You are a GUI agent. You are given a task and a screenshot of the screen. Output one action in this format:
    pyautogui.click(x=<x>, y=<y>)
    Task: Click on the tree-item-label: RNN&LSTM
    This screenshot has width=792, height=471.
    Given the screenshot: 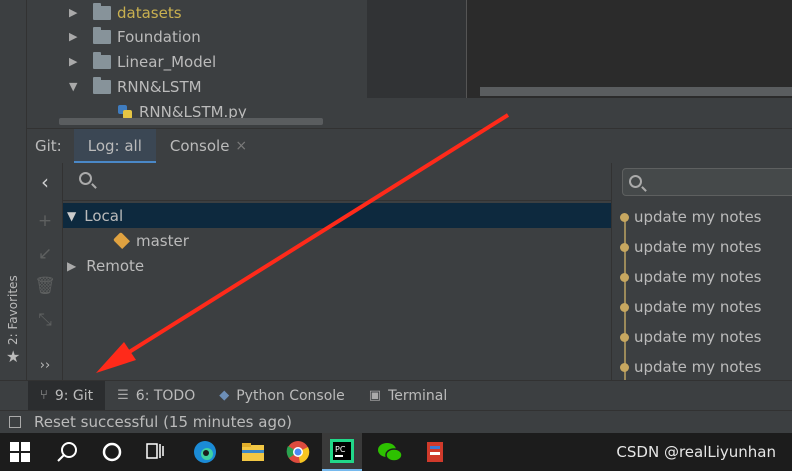 What is the action you would take?
    pyautogui.click(x=159, y=86)
    